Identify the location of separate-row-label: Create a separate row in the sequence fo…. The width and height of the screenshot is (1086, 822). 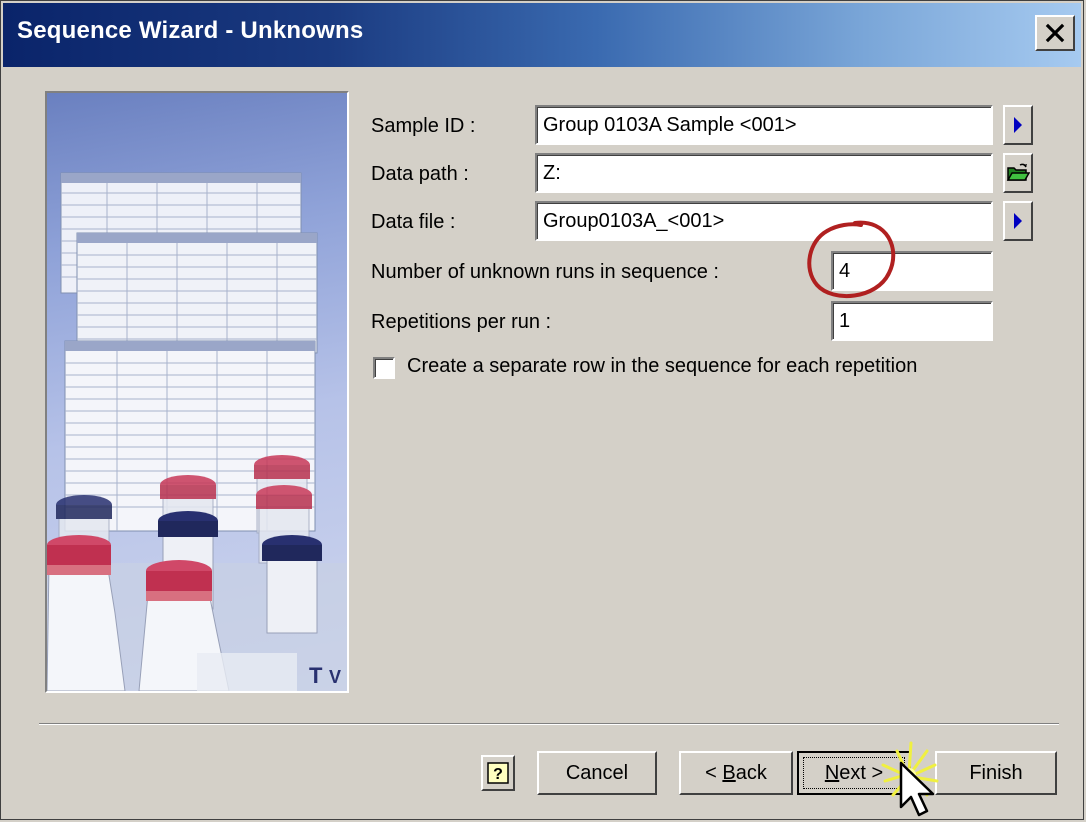
(662, 366).